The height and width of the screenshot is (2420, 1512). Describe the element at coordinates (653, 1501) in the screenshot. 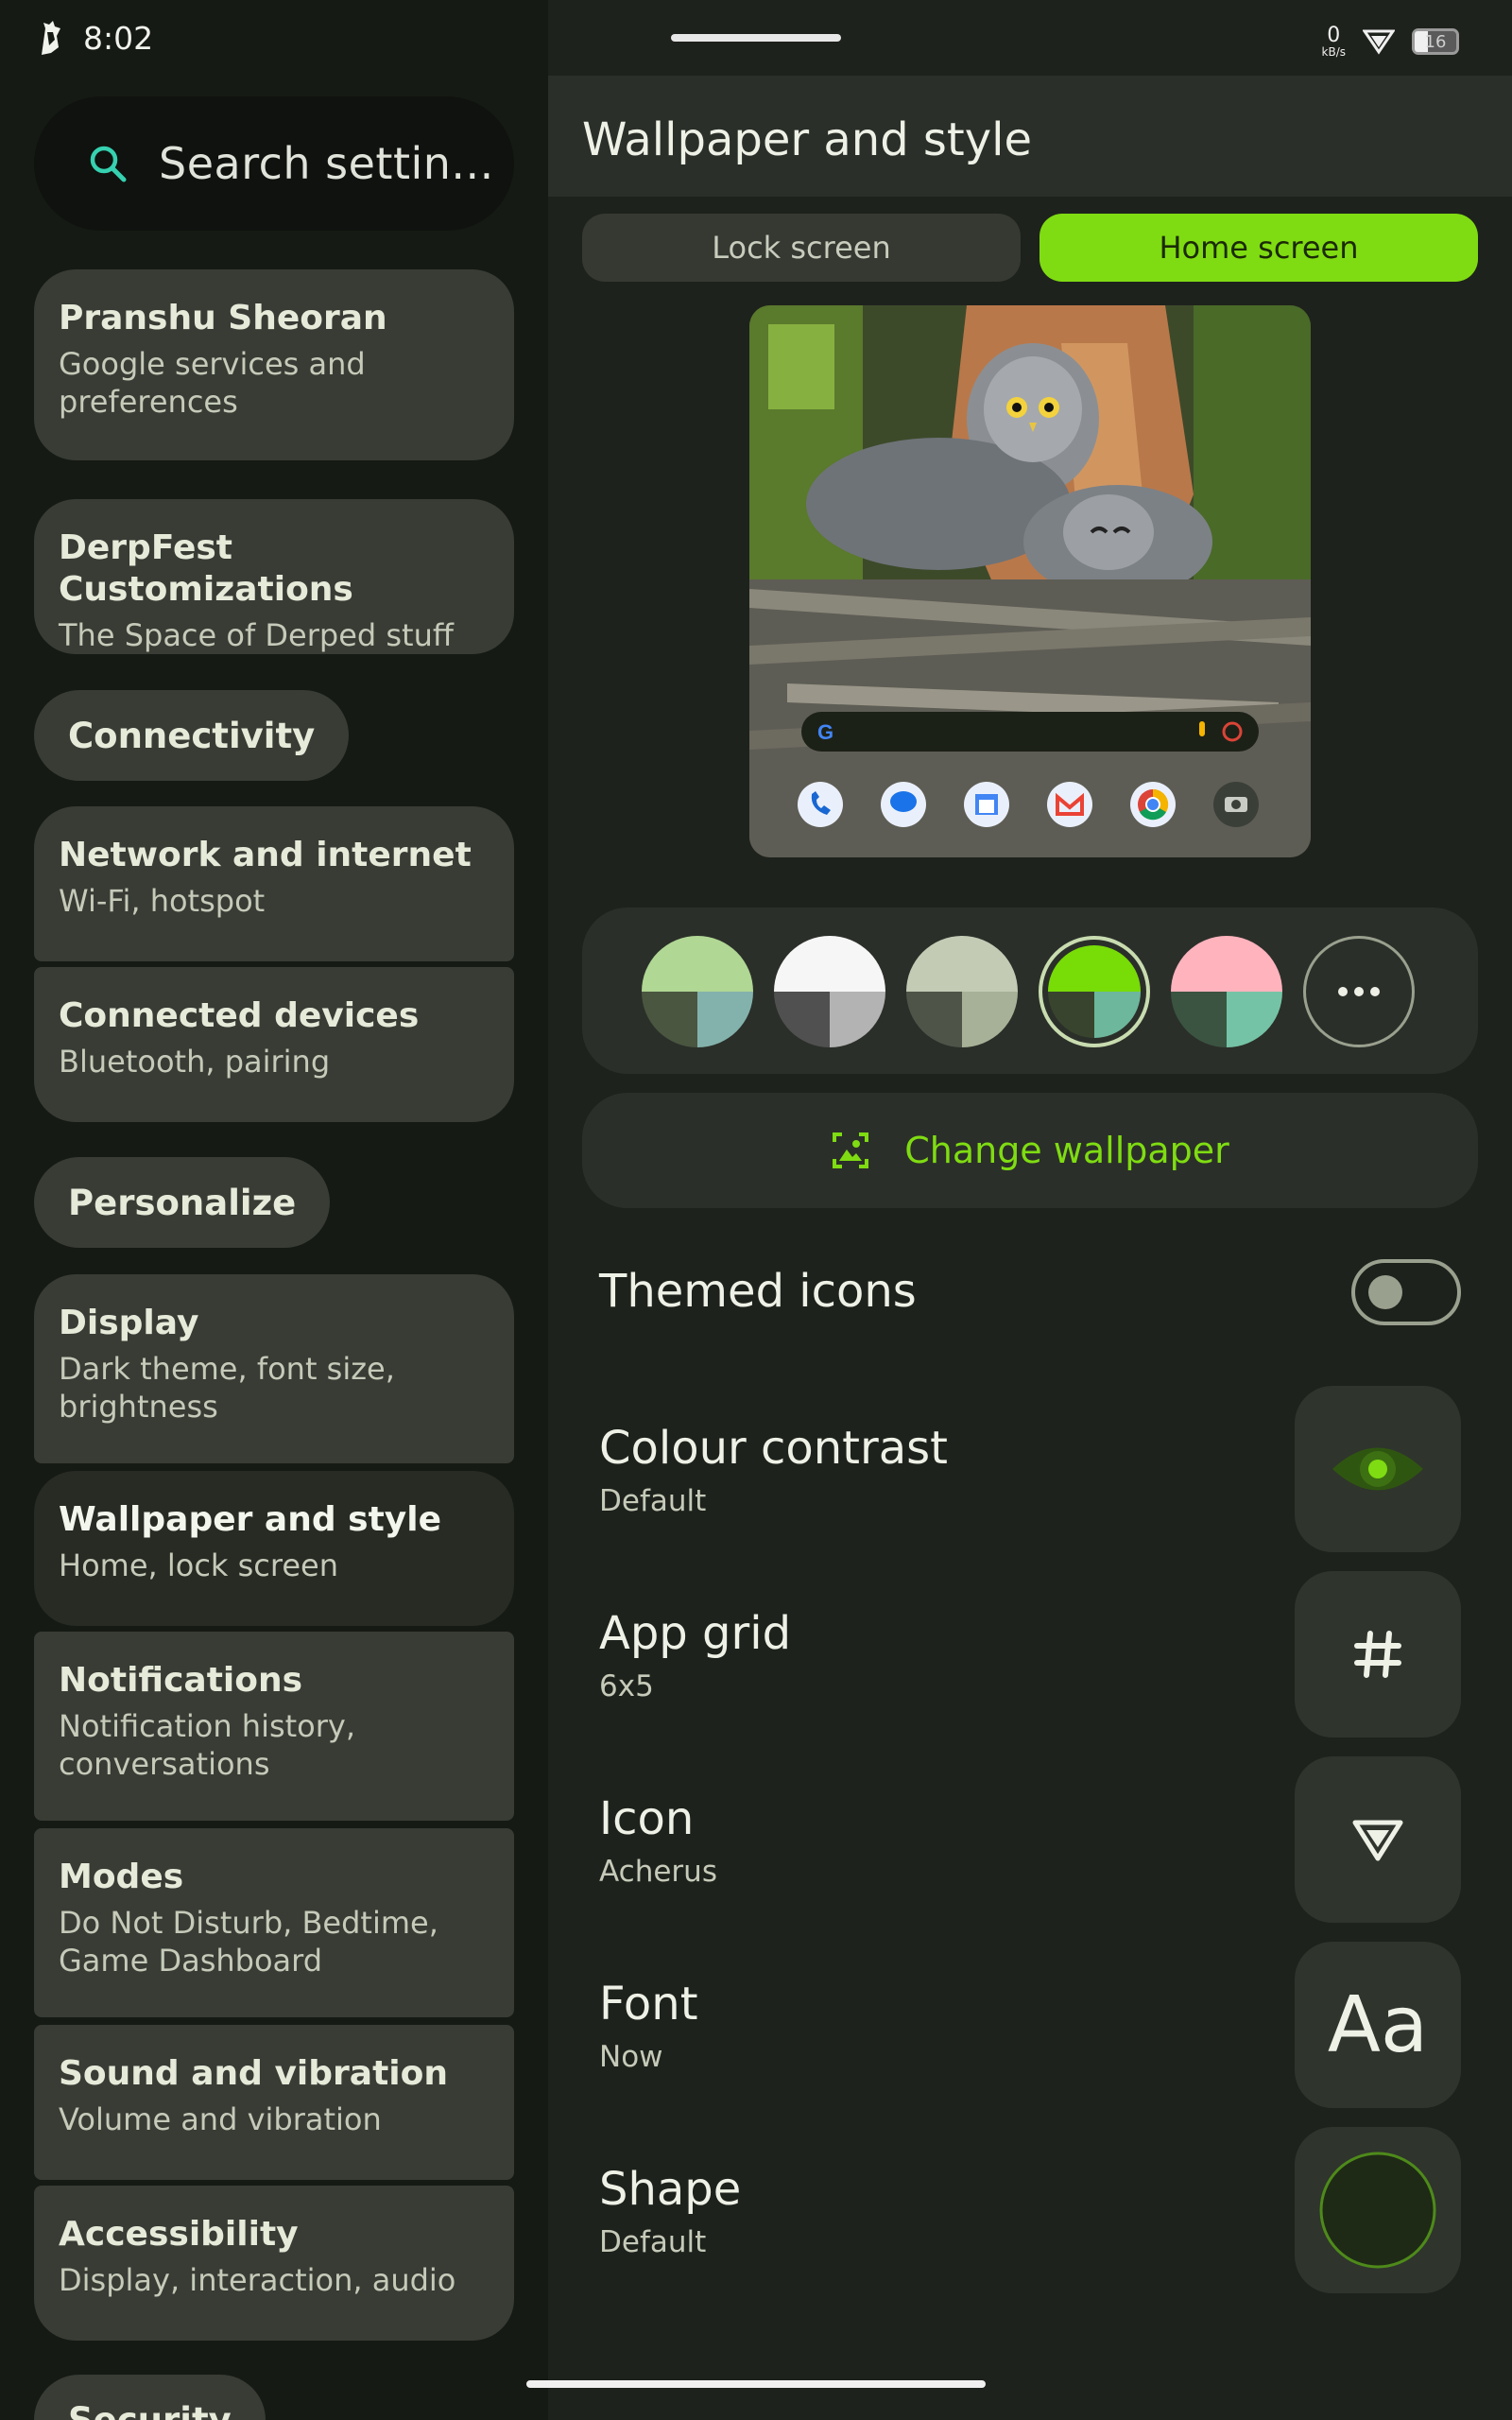

I see `setting-value-colour-contrast: Default` at that location.